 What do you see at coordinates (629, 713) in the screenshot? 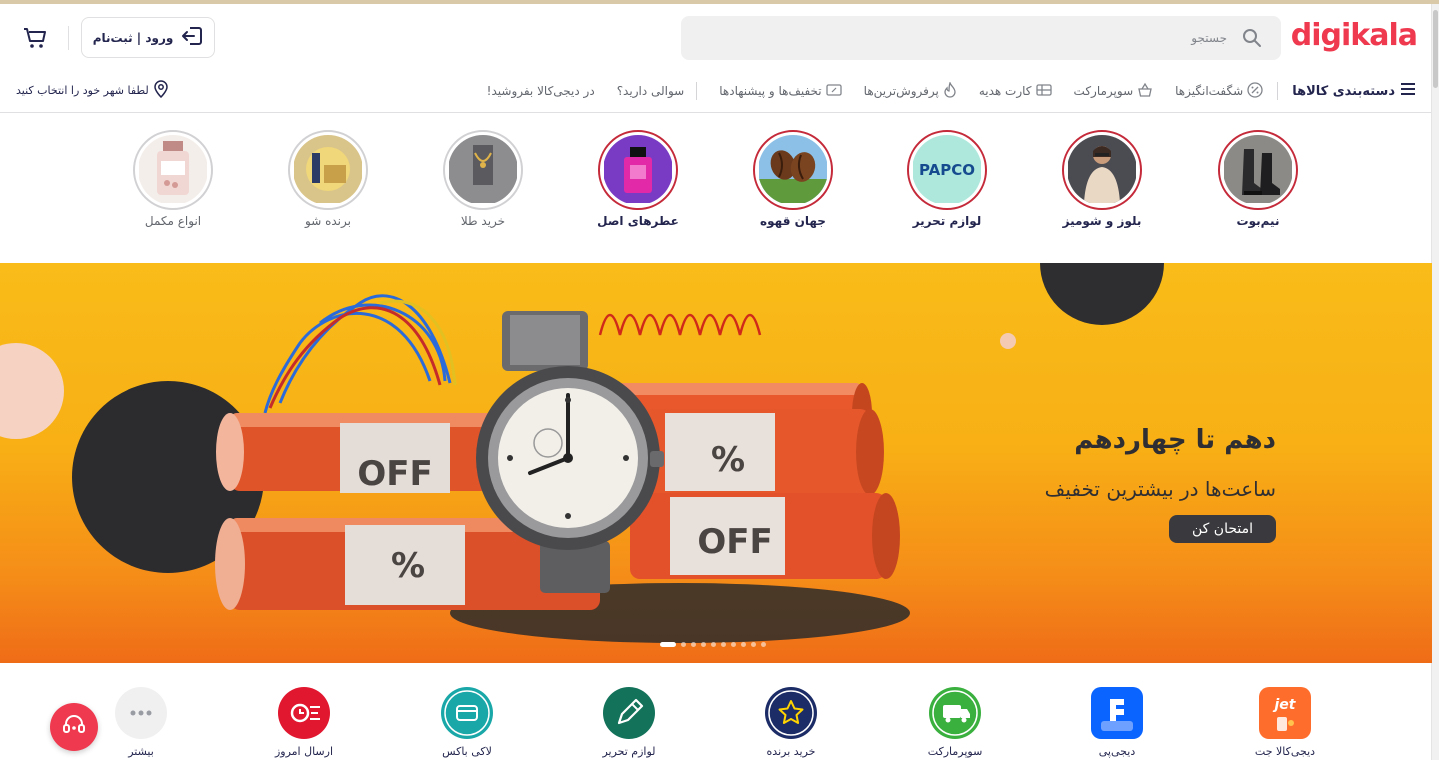
I see `pen-icon` at bounding box center [629, 713].